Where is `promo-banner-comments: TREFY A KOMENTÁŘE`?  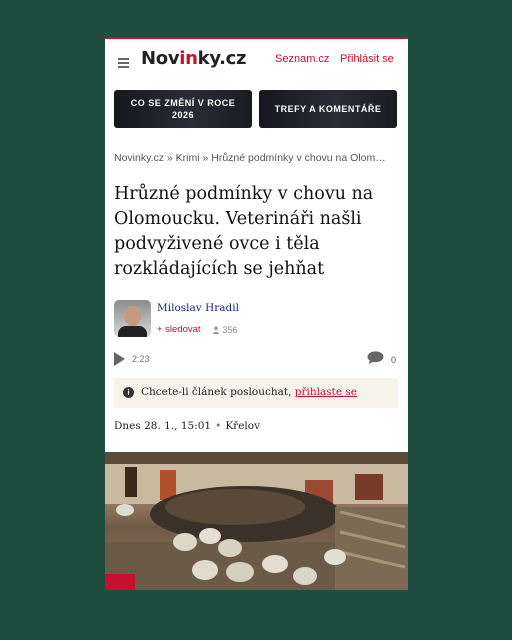 promo-banner-comments: TREFY A KOMENTÁŘE is located at coordinates (328, 109).